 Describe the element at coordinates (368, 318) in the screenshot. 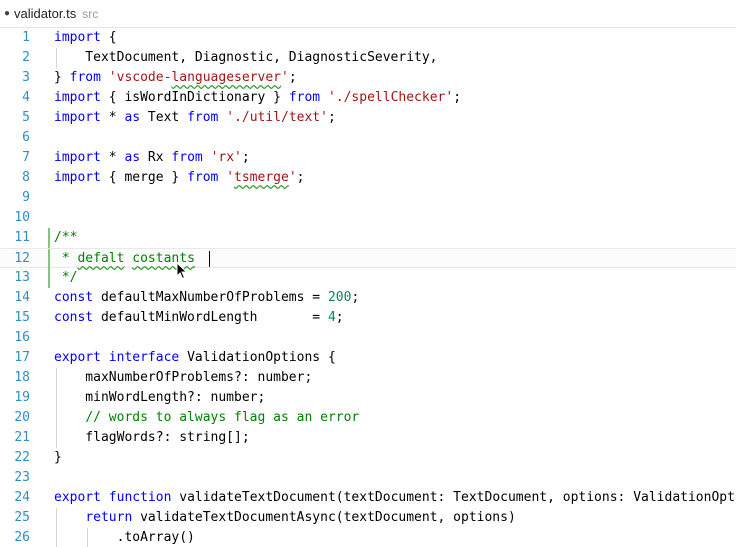

I see `code-line: 15 const defaultMinWordLength = 4;` at that location.